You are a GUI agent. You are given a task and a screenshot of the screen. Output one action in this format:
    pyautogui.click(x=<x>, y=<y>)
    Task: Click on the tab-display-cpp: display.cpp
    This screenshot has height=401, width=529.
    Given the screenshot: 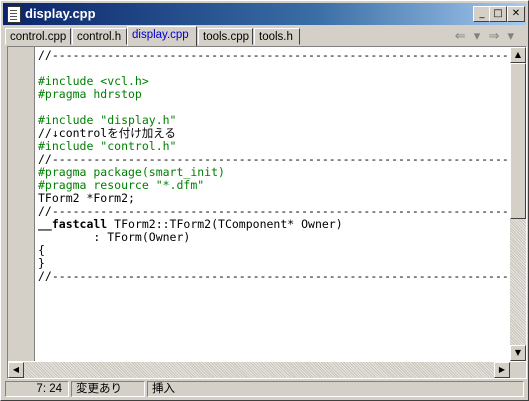 What is the action you would take?
    pyautogui.click(x=162, y=36)
    